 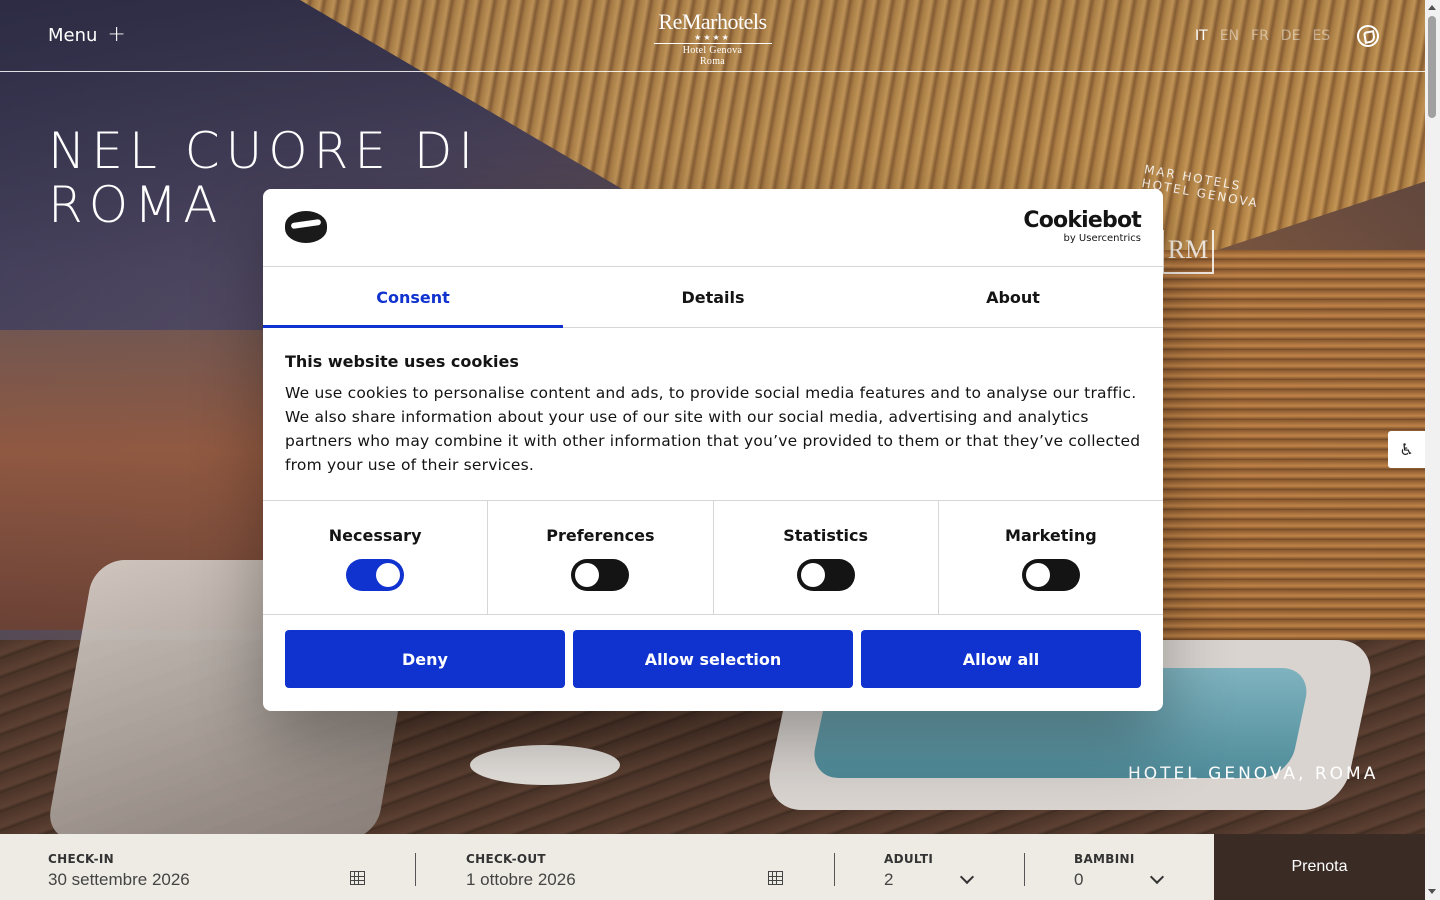 What do you see at coordinates (825, 535) in the screenshot?
I see `toggle-label: Statistics` at bounding box center [825, 535].